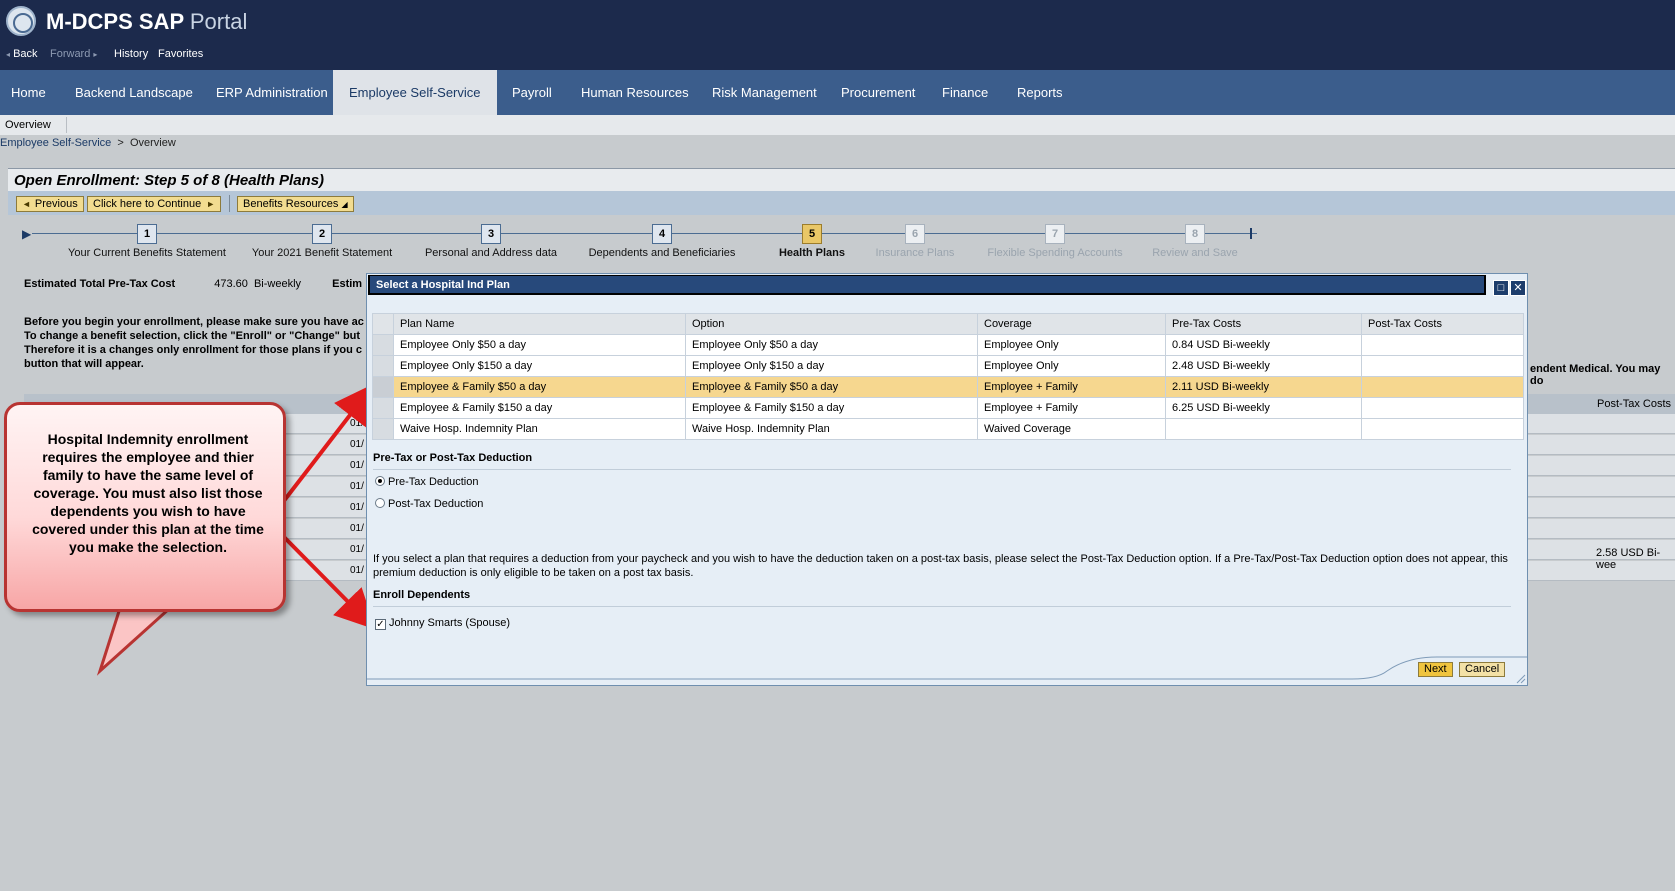  I want to click on forward-link: Forward ▸, so click(73, 54).